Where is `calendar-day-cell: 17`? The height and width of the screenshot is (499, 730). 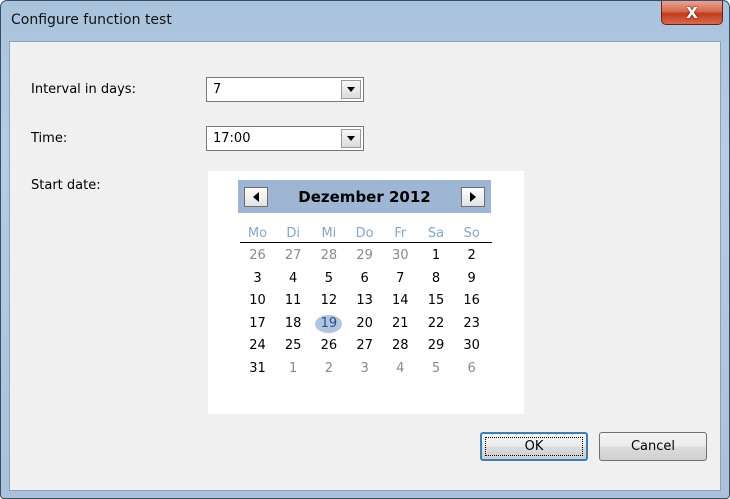
calendar-day-cell: 17 is located at coordinates (257, 324).